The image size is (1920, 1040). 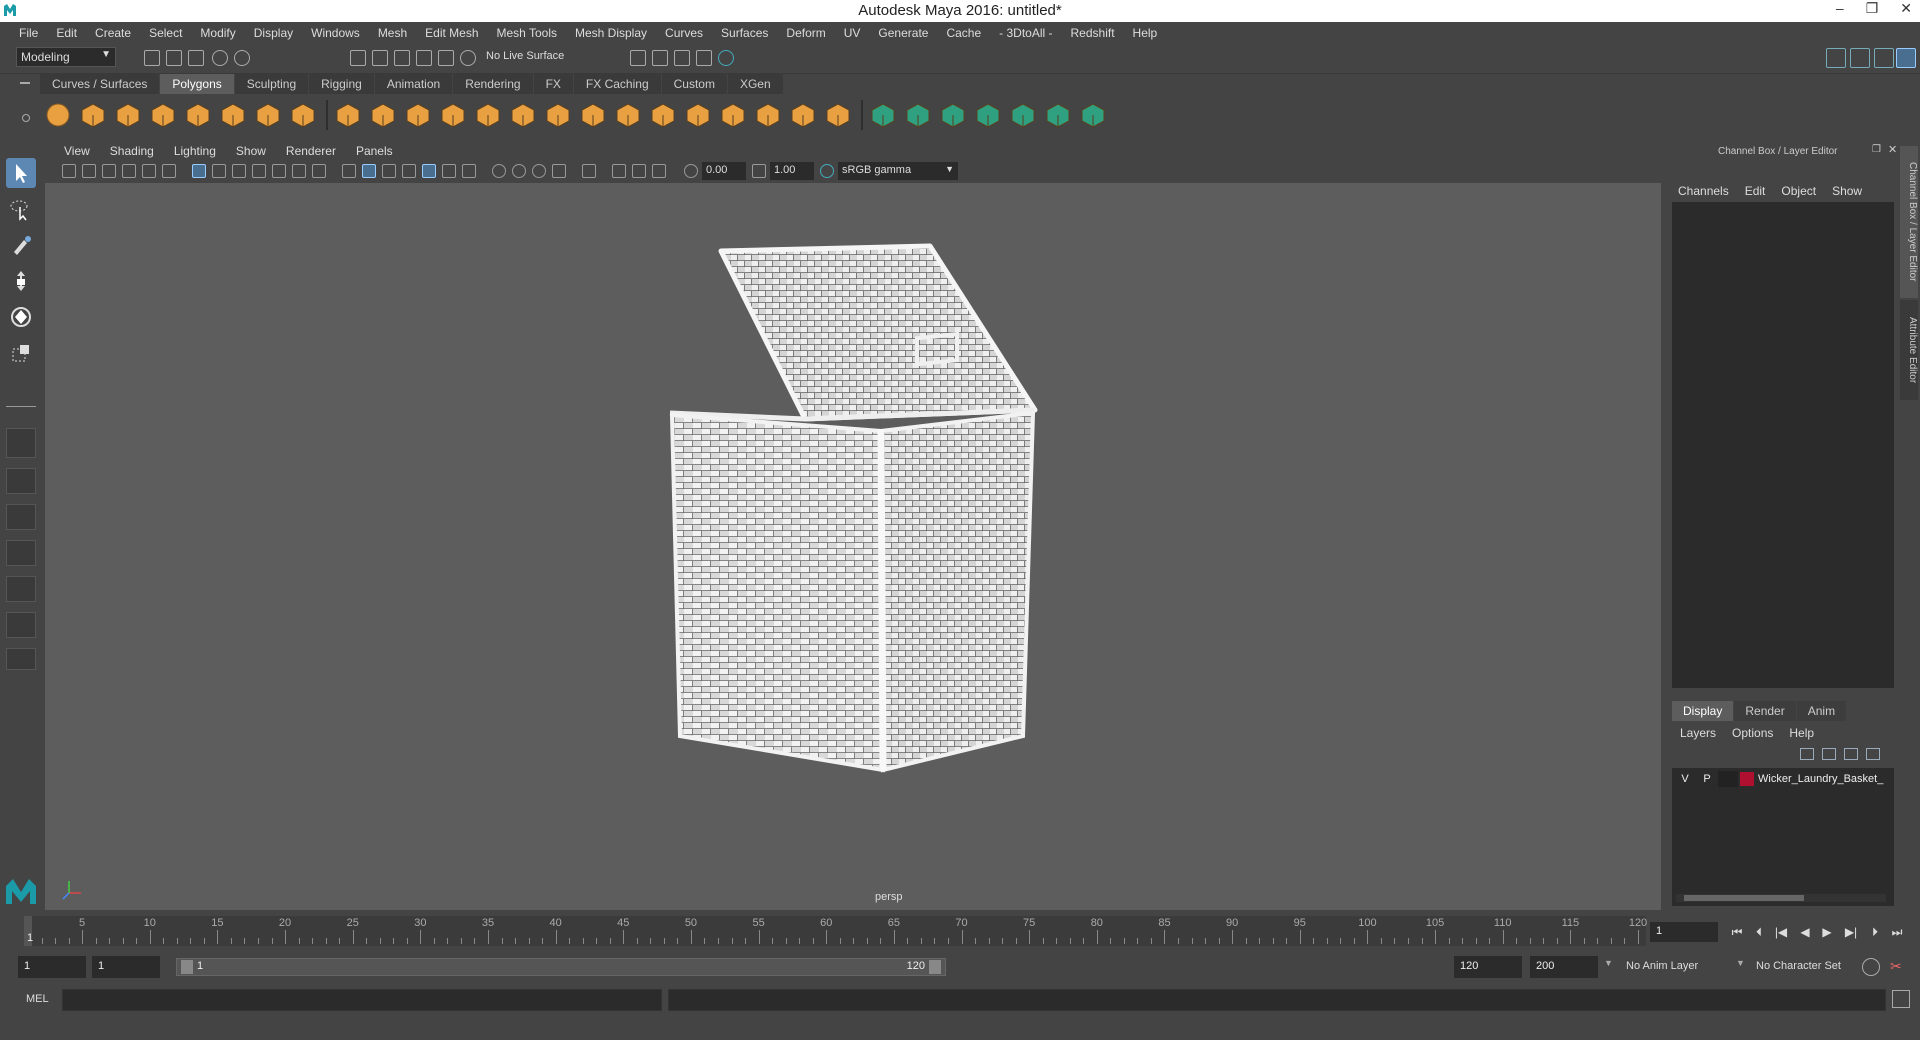 I want to click on bookmark-icon, so click(x=109, y=171).